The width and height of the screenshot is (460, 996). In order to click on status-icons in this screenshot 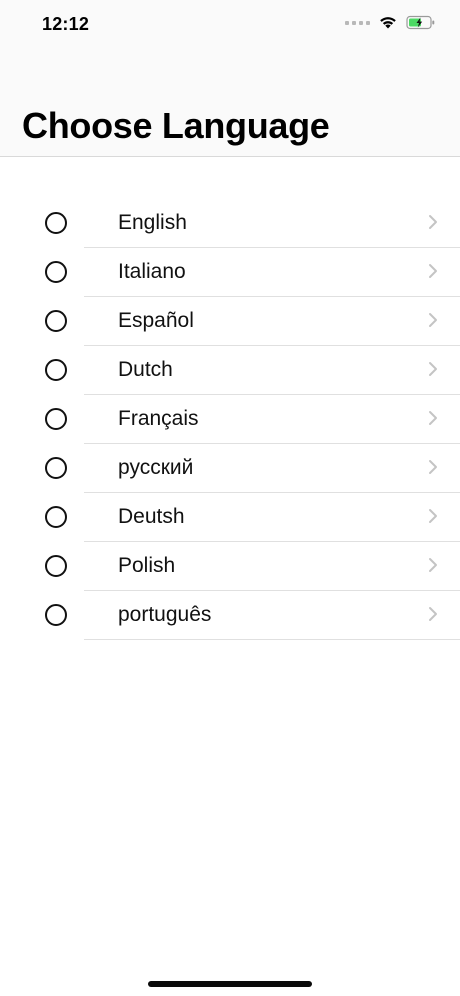, I will do `click(390, 22)`.